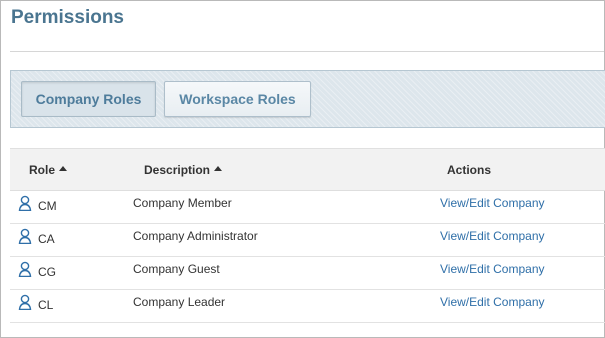  I want to click on title-divider, so click(307, 51).